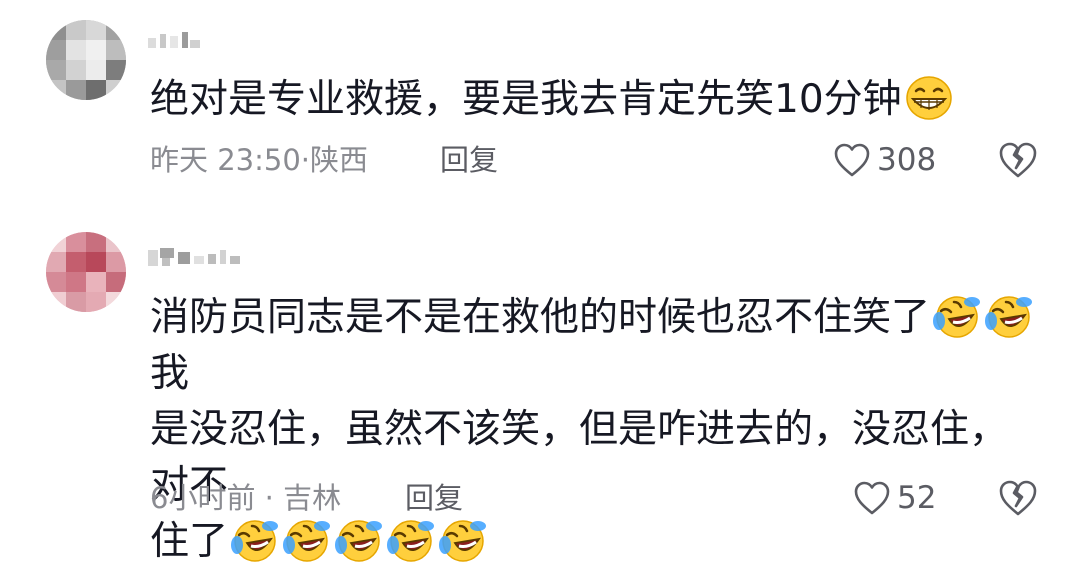  I want to click on comment-meta: 6小时前 · 吉林, so click(245, 498).